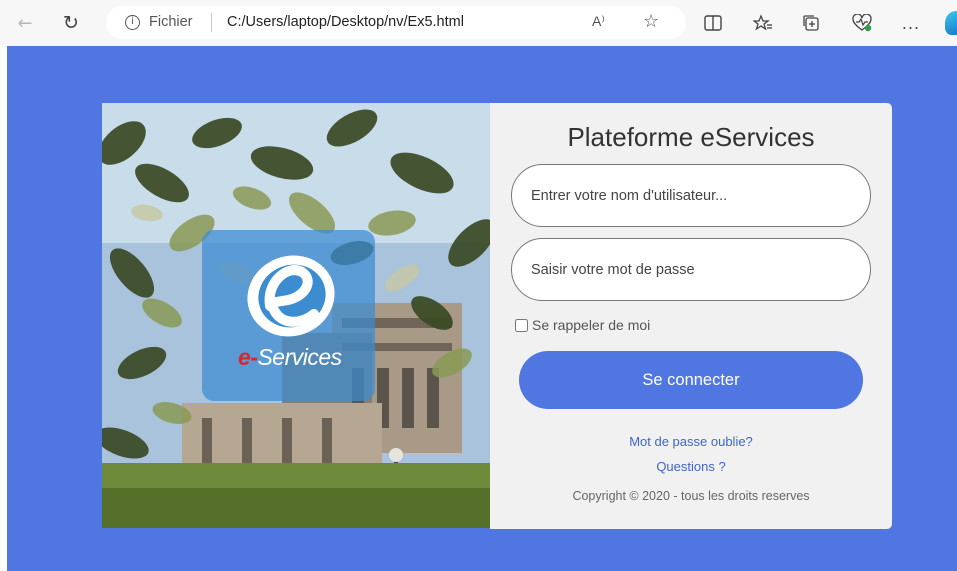 The height and width of the screenshot is (571, 957). I want to click on logo-name: Services, so click(299, 357).